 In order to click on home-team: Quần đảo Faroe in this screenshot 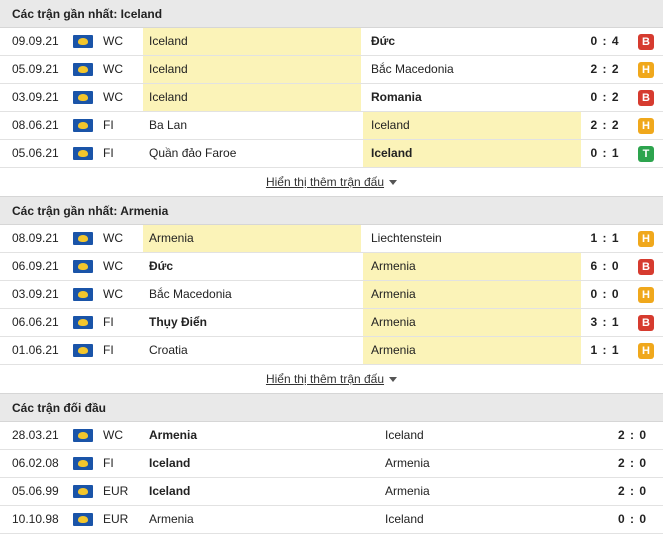, I will do `click(252, 153)`.